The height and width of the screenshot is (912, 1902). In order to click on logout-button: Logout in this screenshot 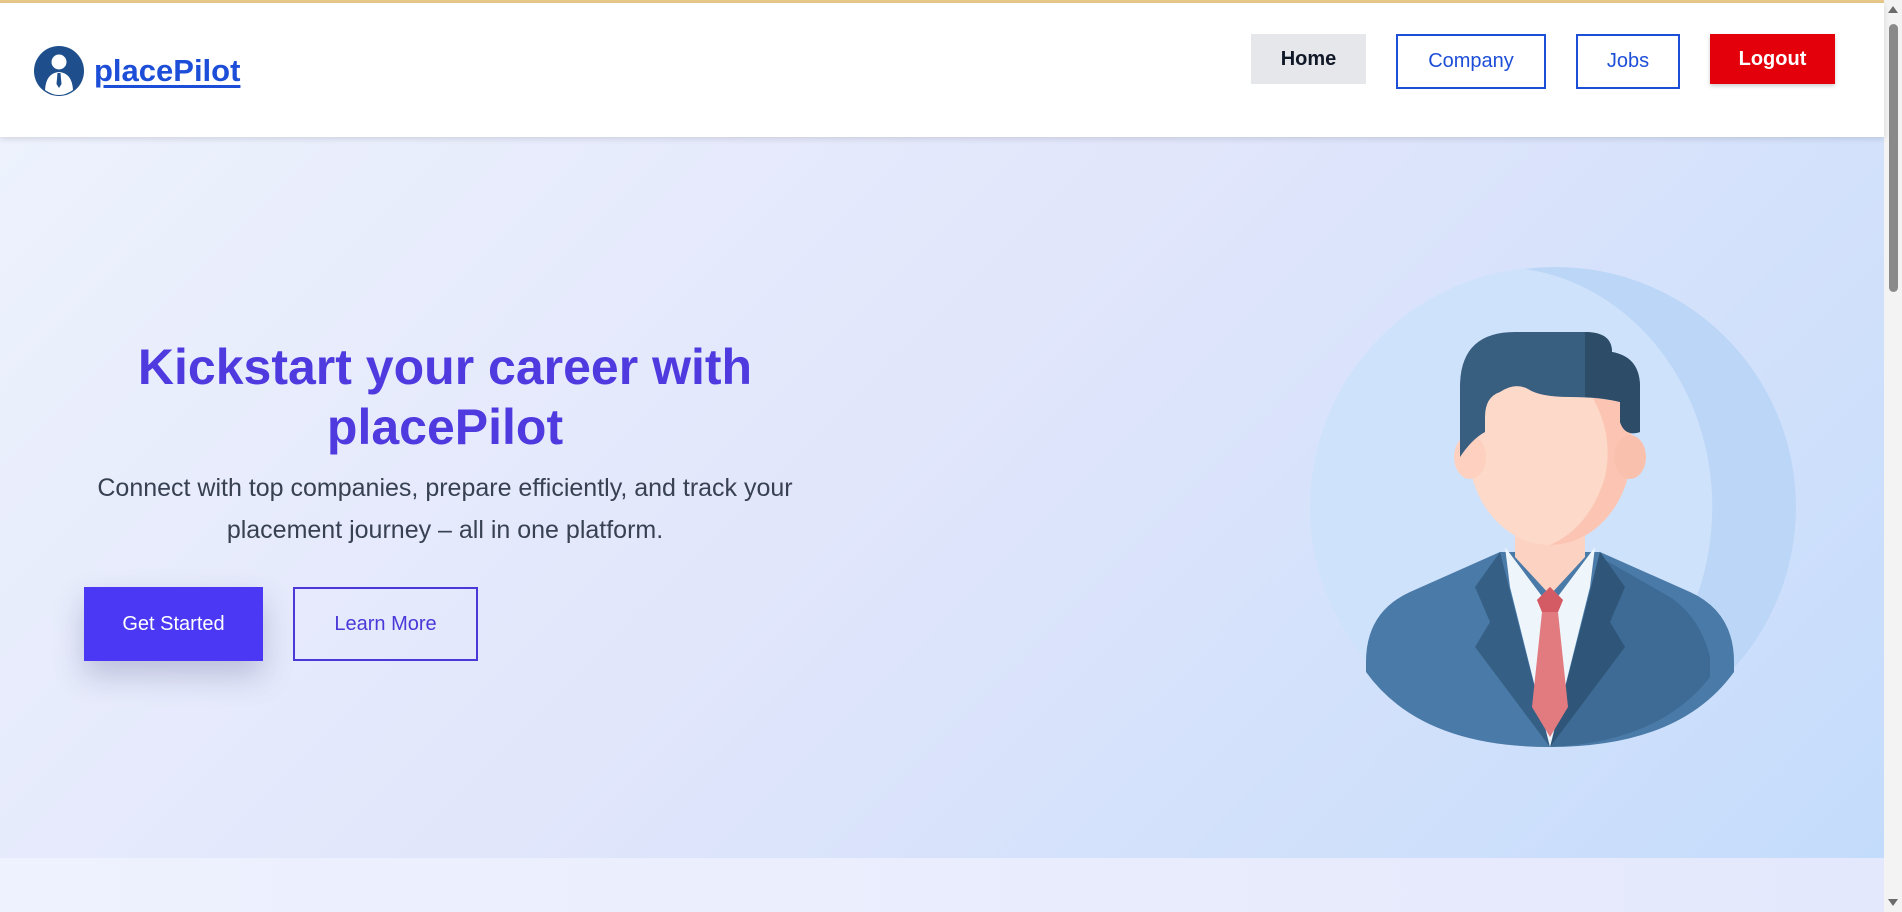, I will do `click(1772, 59)`.